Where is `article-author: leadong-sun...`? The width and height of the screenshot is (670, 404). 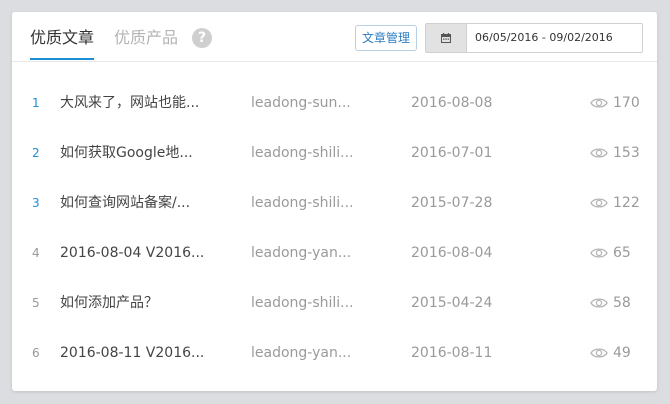 article-author: leadong-sun... is located at coordinates (301, 103).